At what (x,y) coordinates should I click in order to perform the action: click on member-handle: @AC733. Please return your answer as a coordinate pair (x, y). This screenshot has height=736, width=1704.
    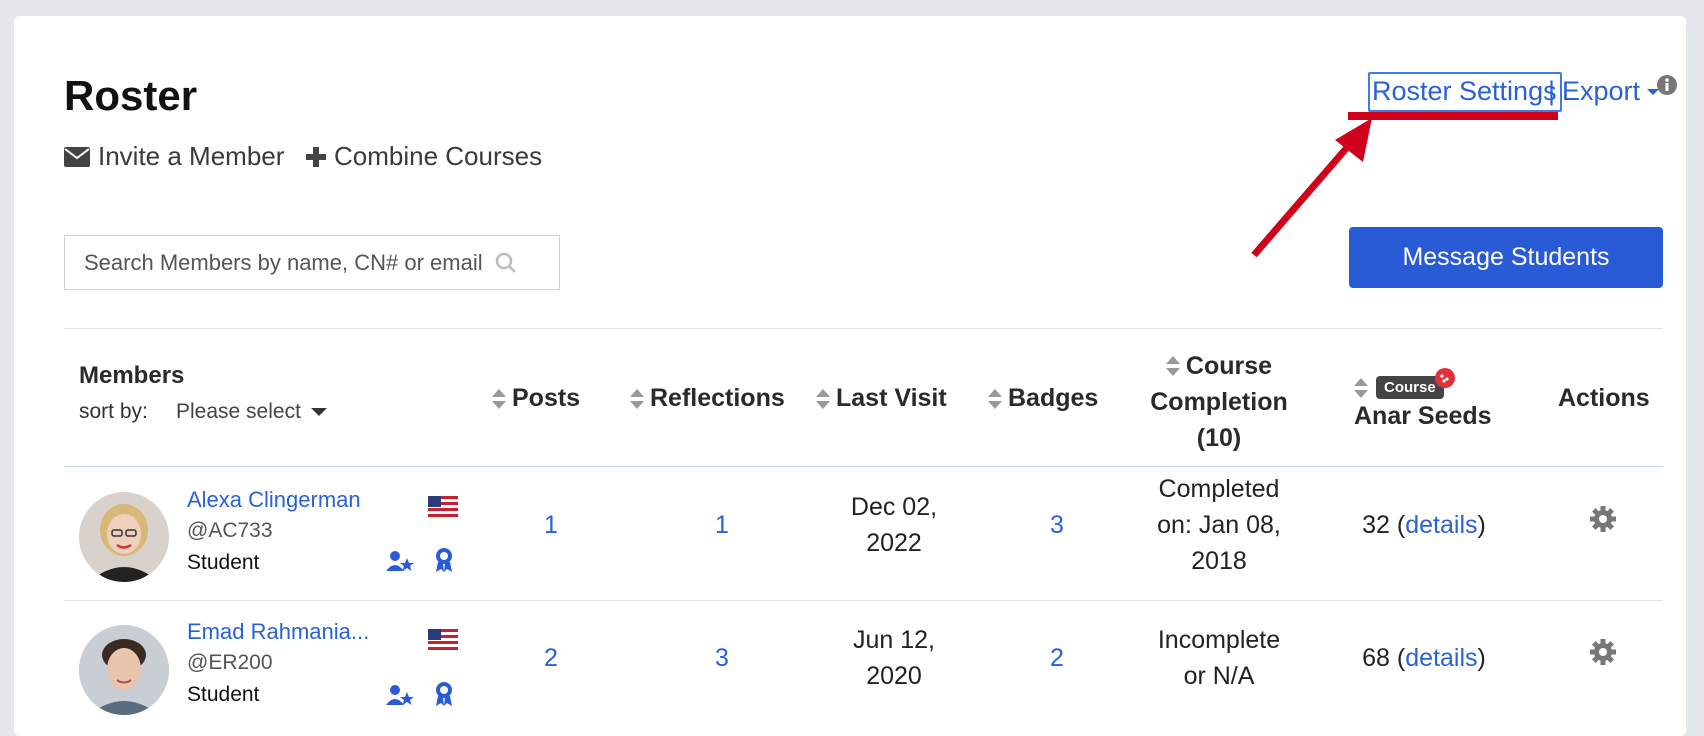
    Looking at the image, I should click on (230, 530).